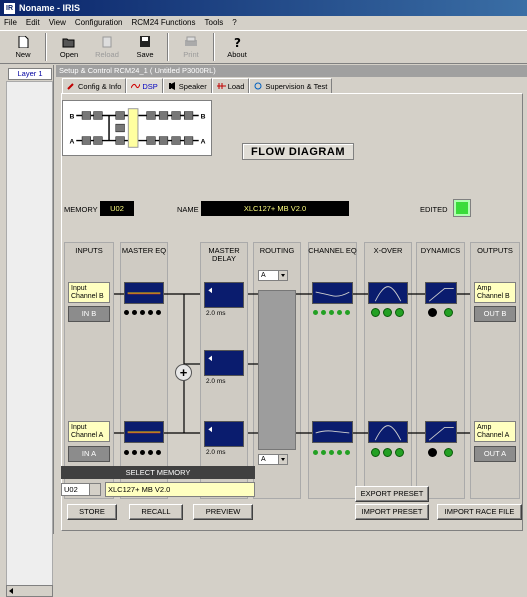  Describe the element at coordinates (495, 314) in the screenshot. I see `out-b-button: OUT B` at that location.